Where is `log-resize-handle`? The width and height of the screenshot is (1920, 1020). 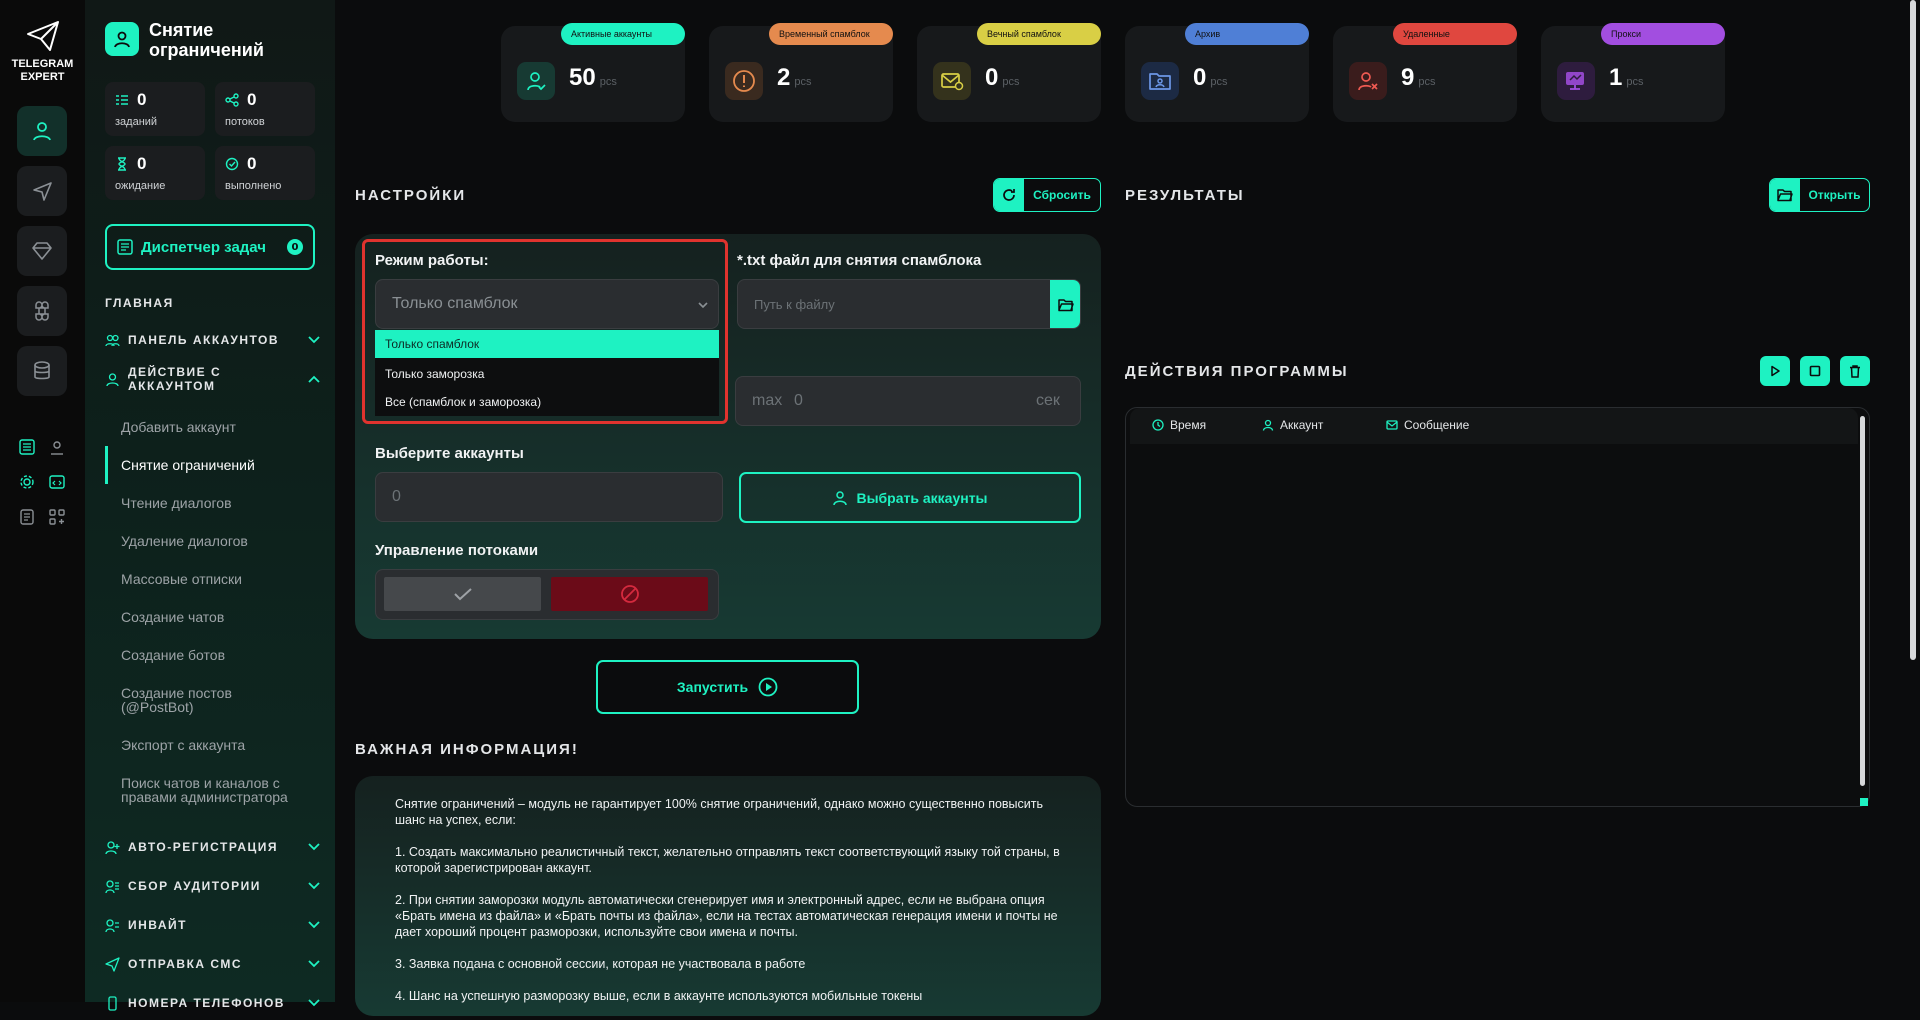 log-resize-handle is located at coordinates (1864, 802).